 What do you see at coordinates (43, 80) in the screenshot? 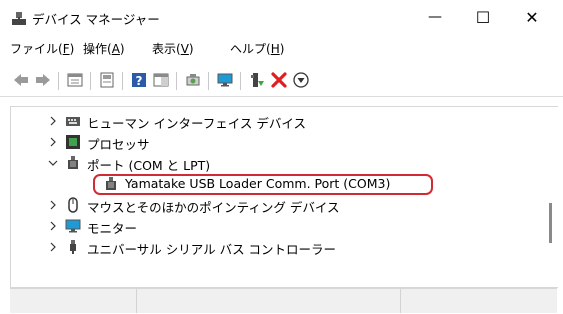
I see `forward-icon` at bounding box center [43, 80].